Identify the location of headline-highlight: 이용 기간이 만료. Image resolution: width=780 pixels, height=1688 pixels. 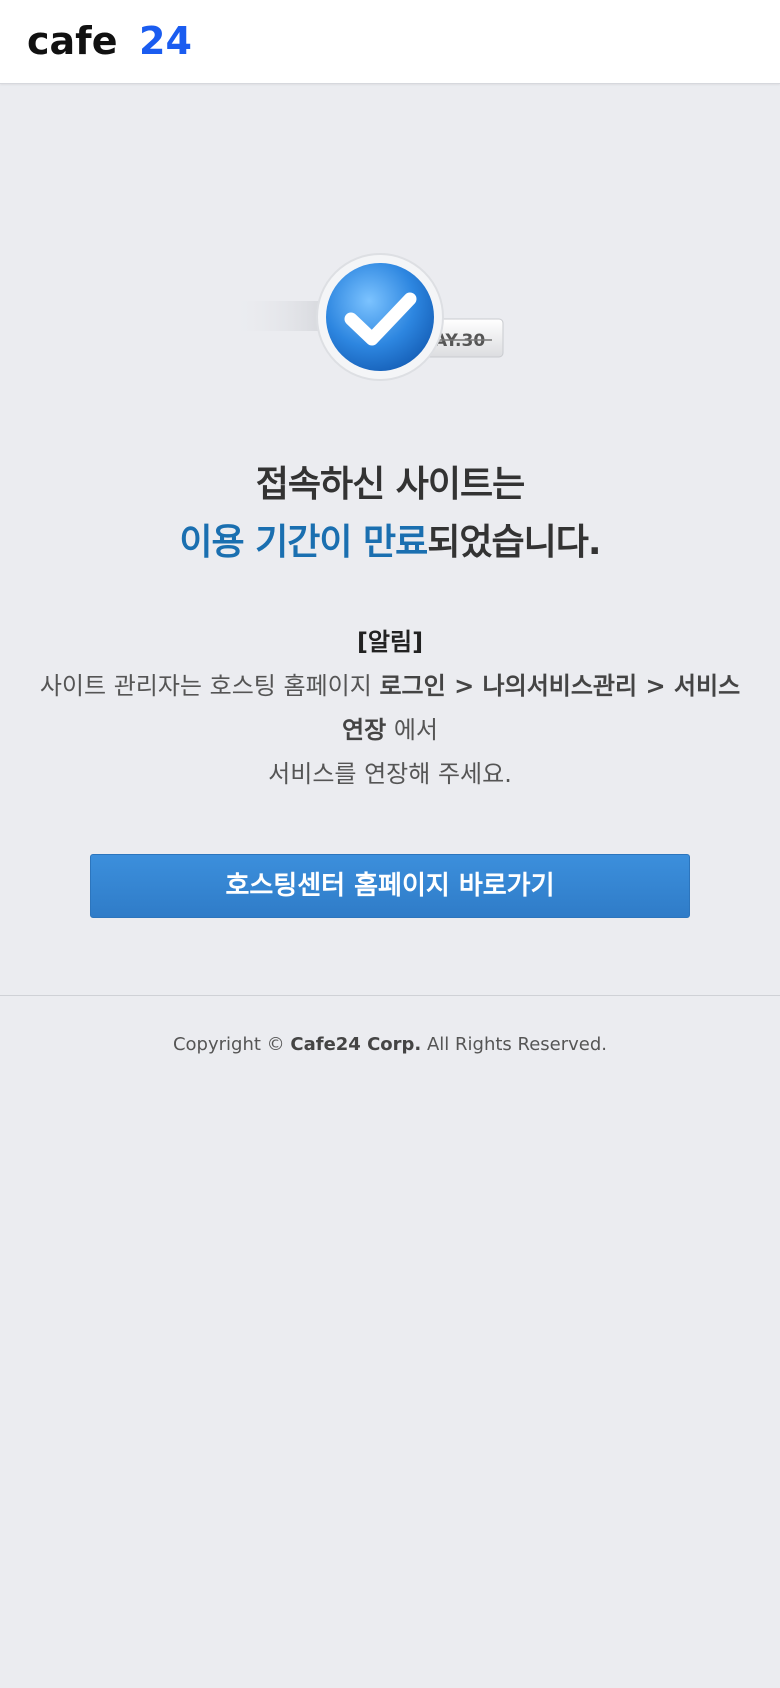
(303, 542).